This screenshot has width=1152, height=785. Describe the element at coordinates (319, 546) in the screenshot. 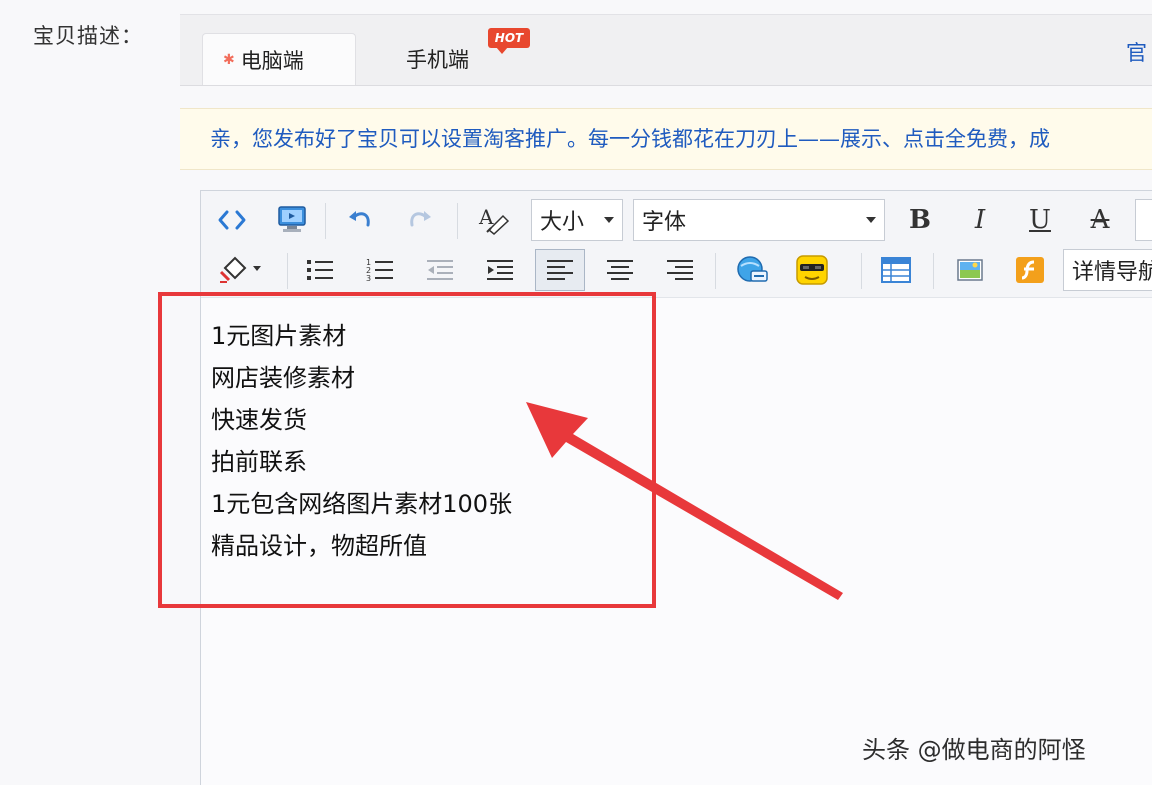

I see `content-line: 精品设计，物超所值` at that location.